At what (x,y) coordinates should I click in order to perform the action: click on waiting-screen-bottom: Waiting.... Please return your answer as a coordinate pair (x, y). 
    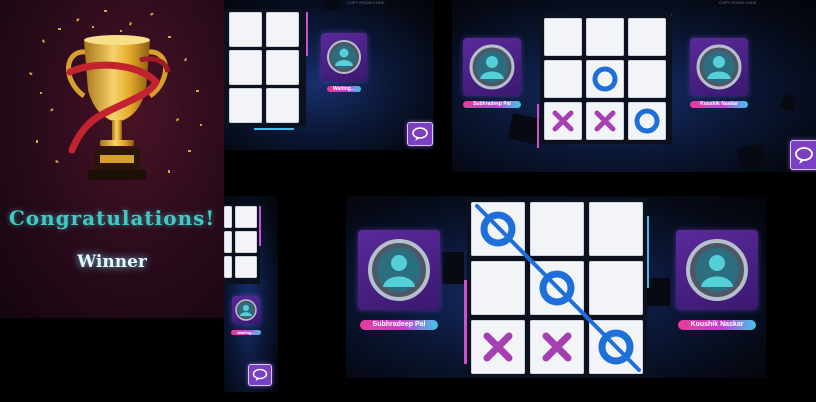
    Looking at the image, I should click on (251, 294).